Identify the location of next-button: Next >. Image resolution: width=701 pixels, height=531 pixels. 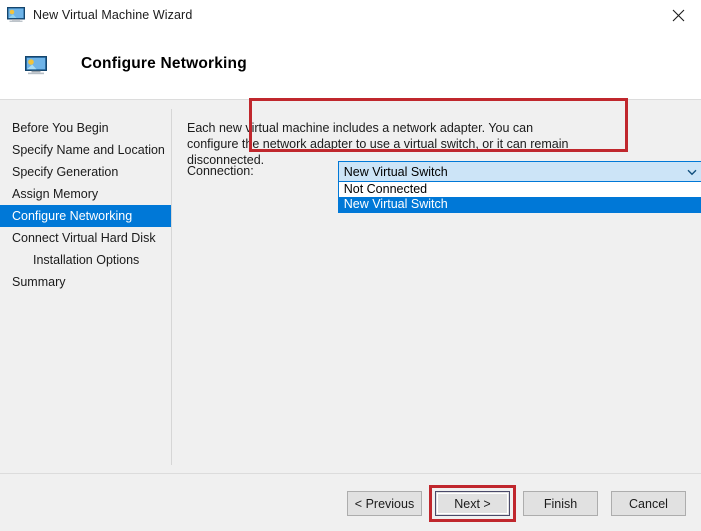
(472, 503).